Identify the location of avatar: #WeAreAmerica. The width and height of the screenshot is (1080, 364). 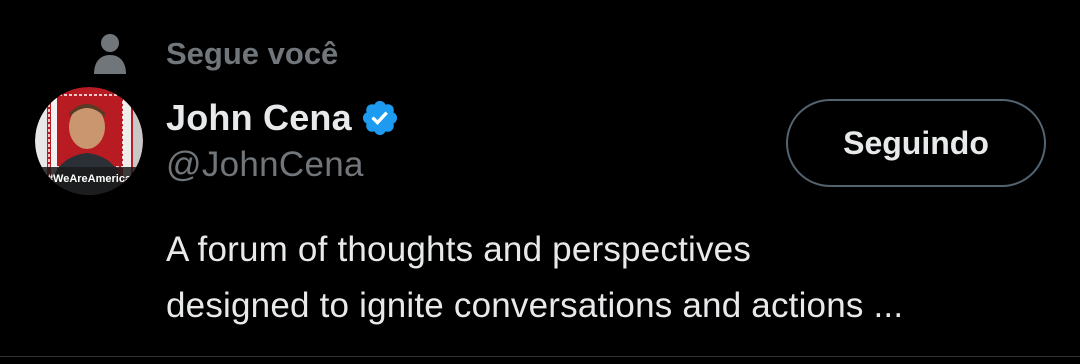
(89, 141).